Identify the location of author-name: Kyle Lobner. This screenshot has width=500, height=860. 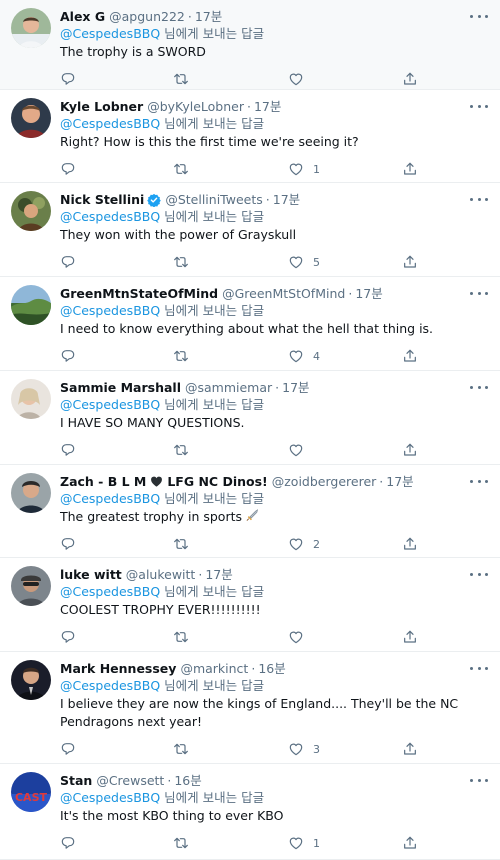
(101, 106).